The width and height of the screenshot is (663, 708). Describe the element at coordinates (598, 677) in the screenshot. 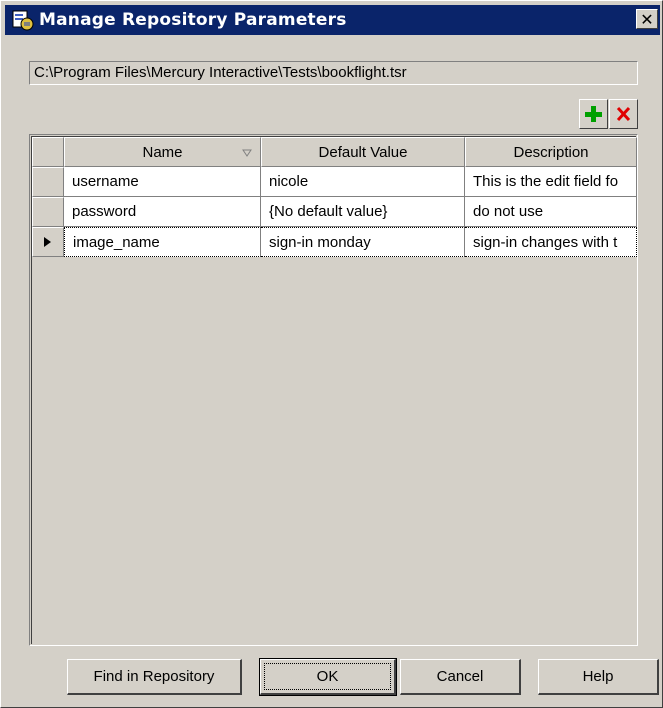

I see `help-button: Help` at that location.